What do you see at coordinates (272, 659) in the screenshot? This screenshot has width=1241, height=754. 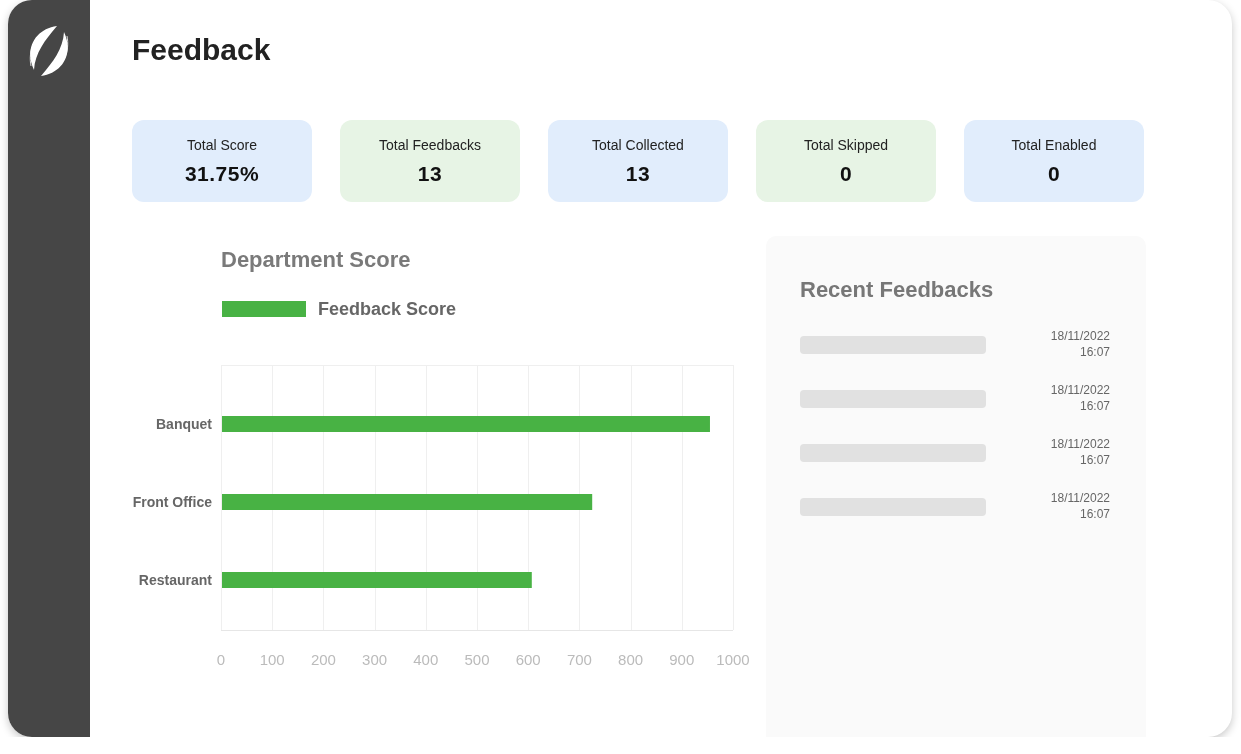 I see `tick-label: 100` at bounding box center [272, 659].